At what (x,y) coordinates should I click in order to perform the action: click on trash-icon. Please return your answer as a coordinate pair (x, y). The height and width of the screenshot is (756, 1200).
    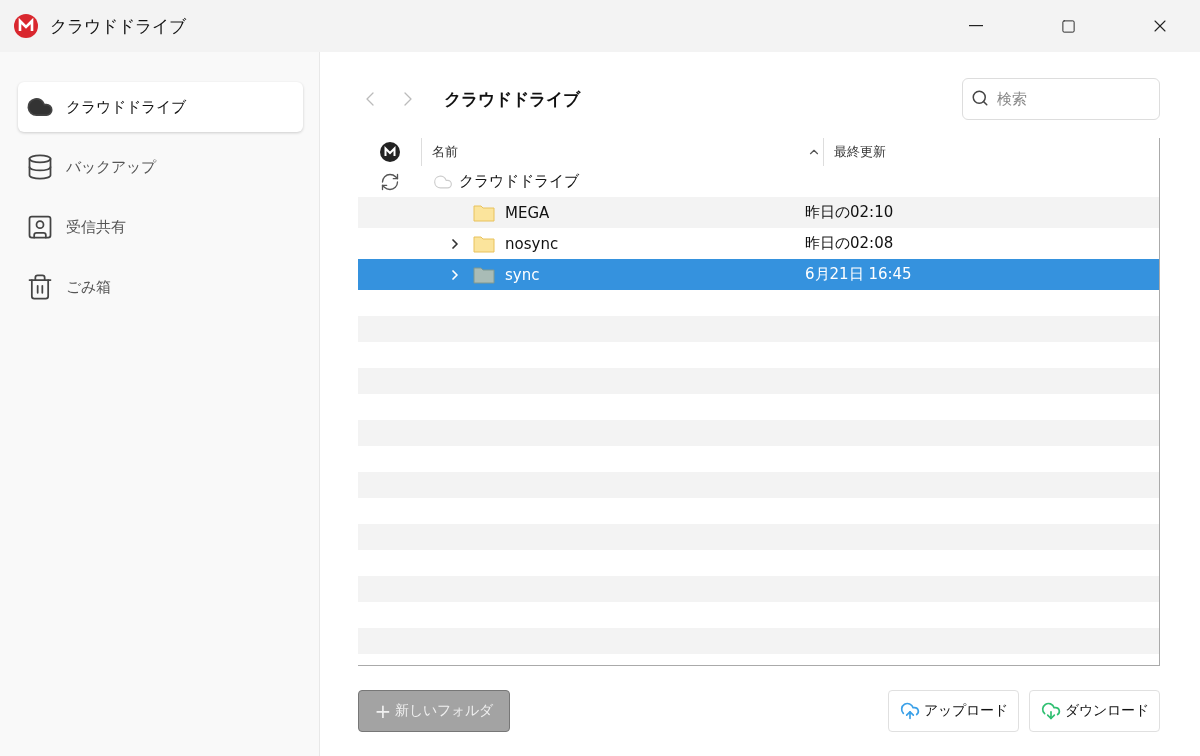
    Looking at the image, I should click on (40, 287).